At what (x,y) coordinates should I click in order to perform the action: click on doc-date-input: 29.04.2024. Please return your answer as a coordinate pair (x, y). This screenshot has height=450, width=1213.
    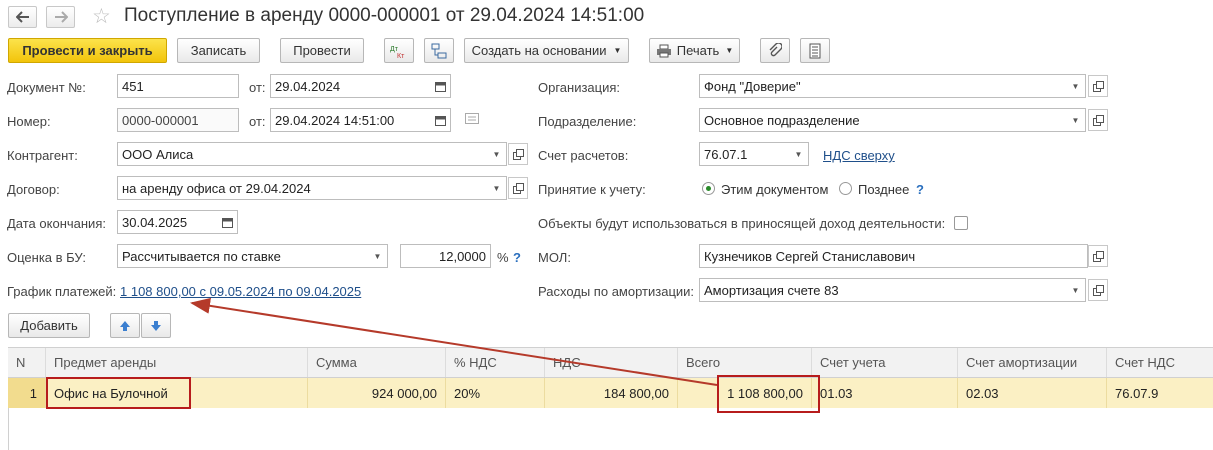
    Looking at the image, I should click on (351, 86).